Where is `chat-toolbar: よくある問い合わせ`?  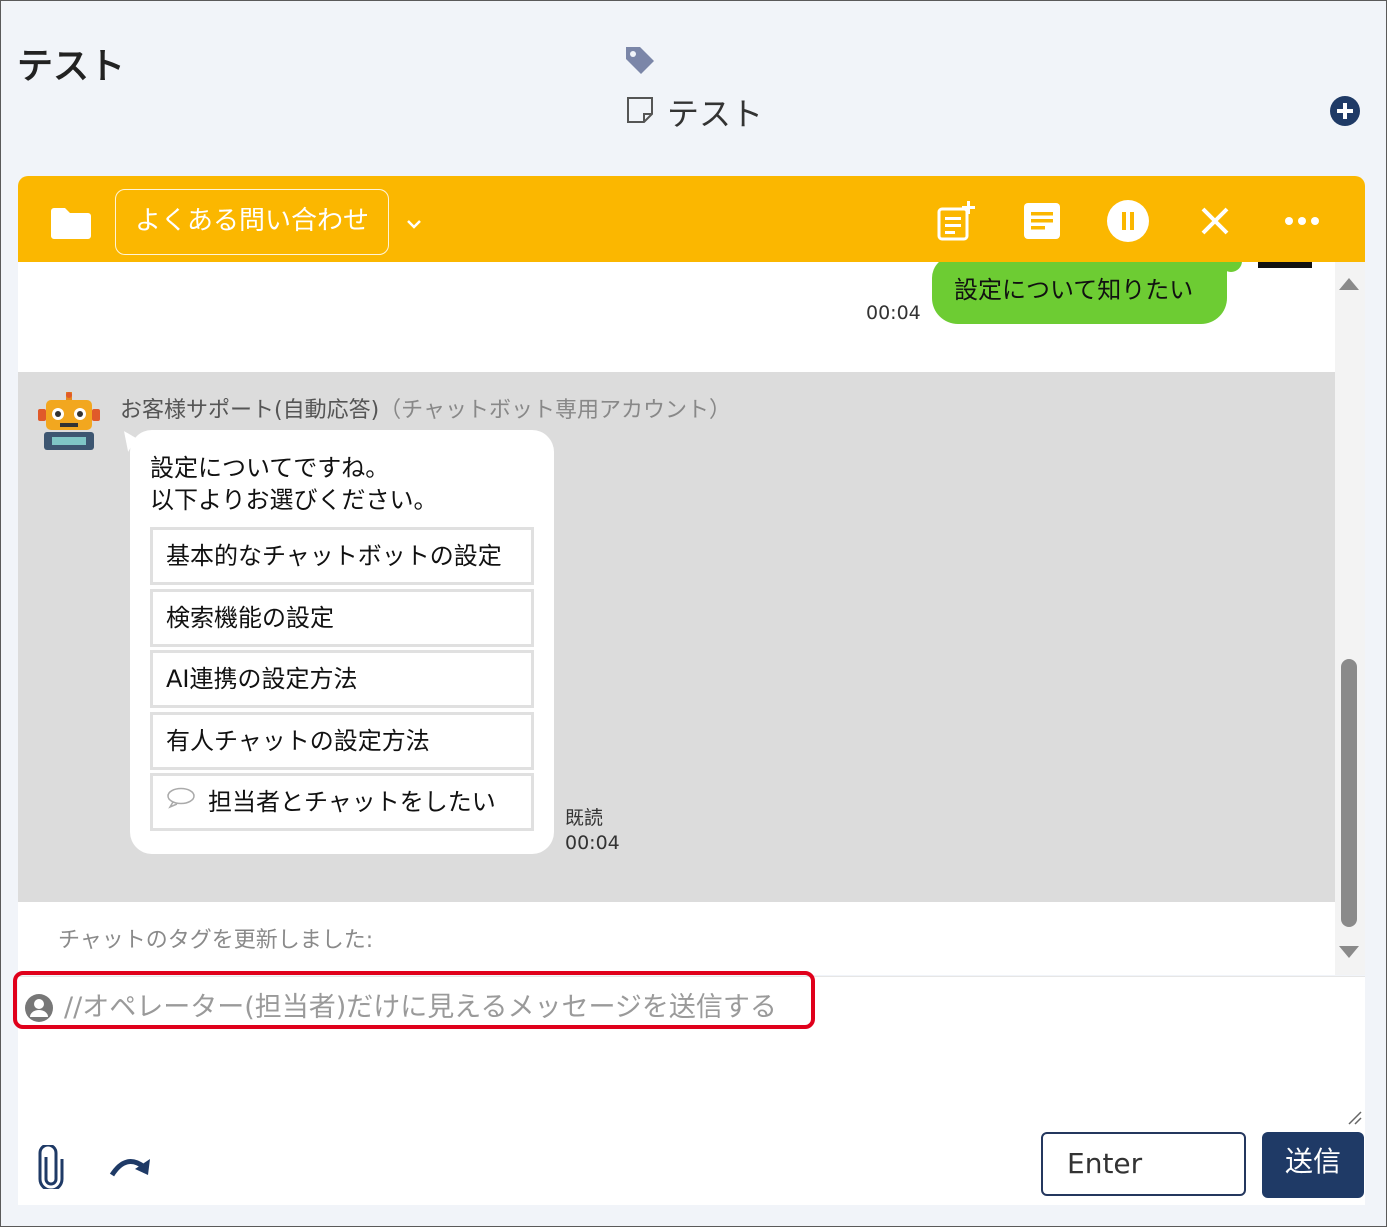 chat-toolbar: よくある問い合わせ is located at coordinates (691, 219).